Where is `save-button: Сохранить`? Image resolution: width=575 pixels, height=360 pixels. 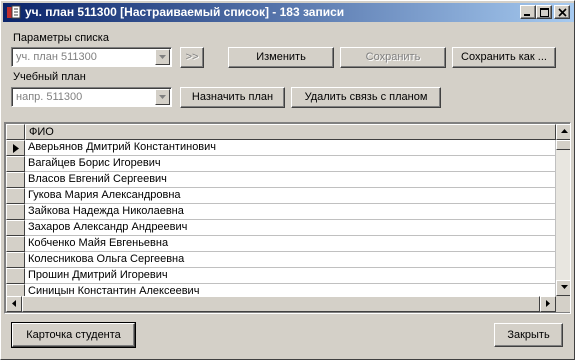 save-button: Сохранить is located at coordinates (393, 57).